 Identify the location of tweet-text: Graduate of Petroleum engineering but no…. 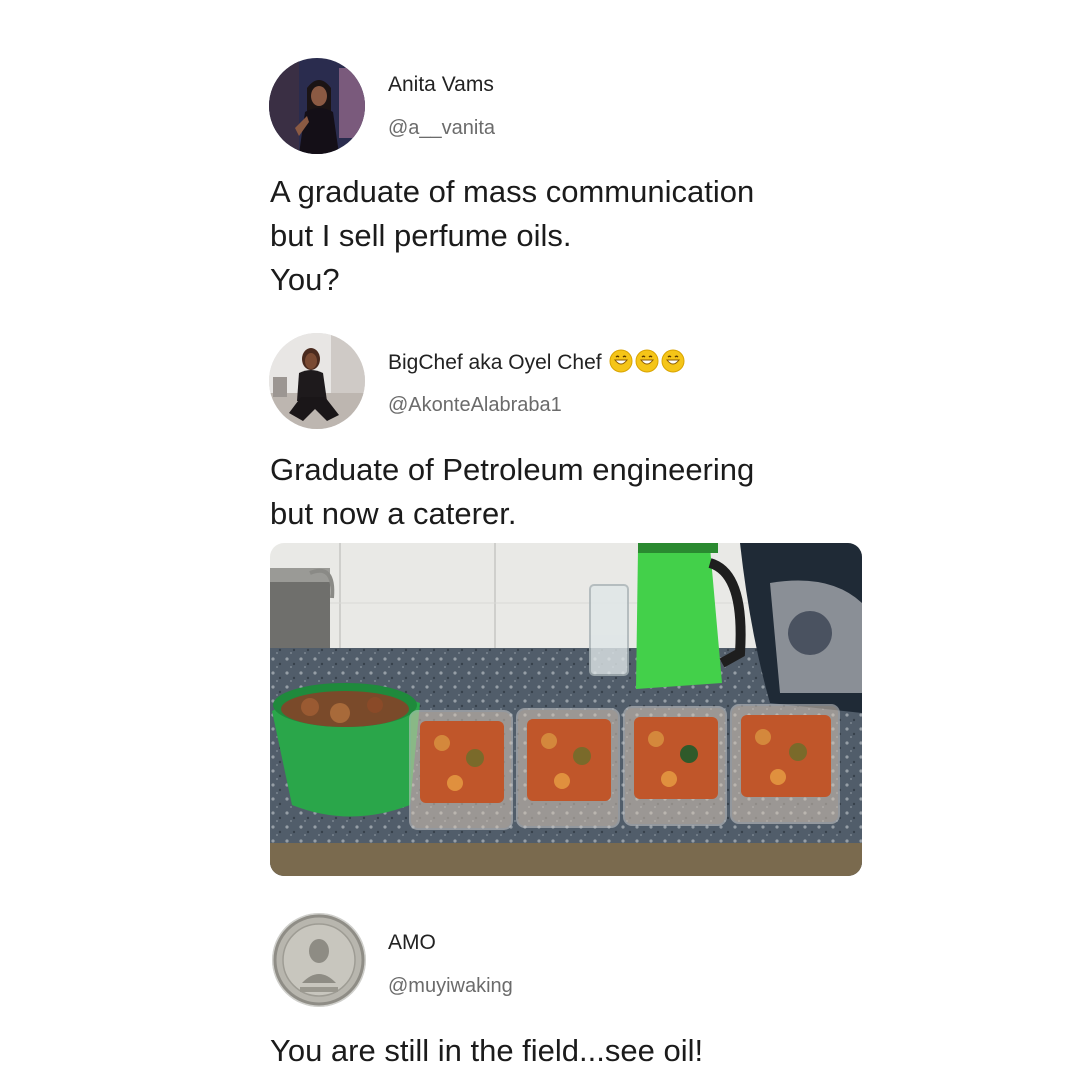
(512, 492).